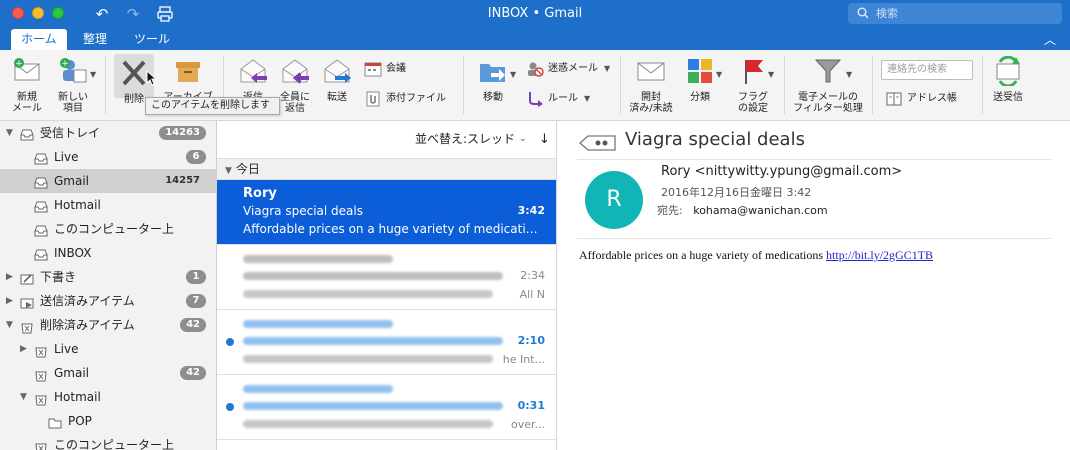 The image size is (1070, 450). I want to click on search-field: 検索, so click(955, 13).